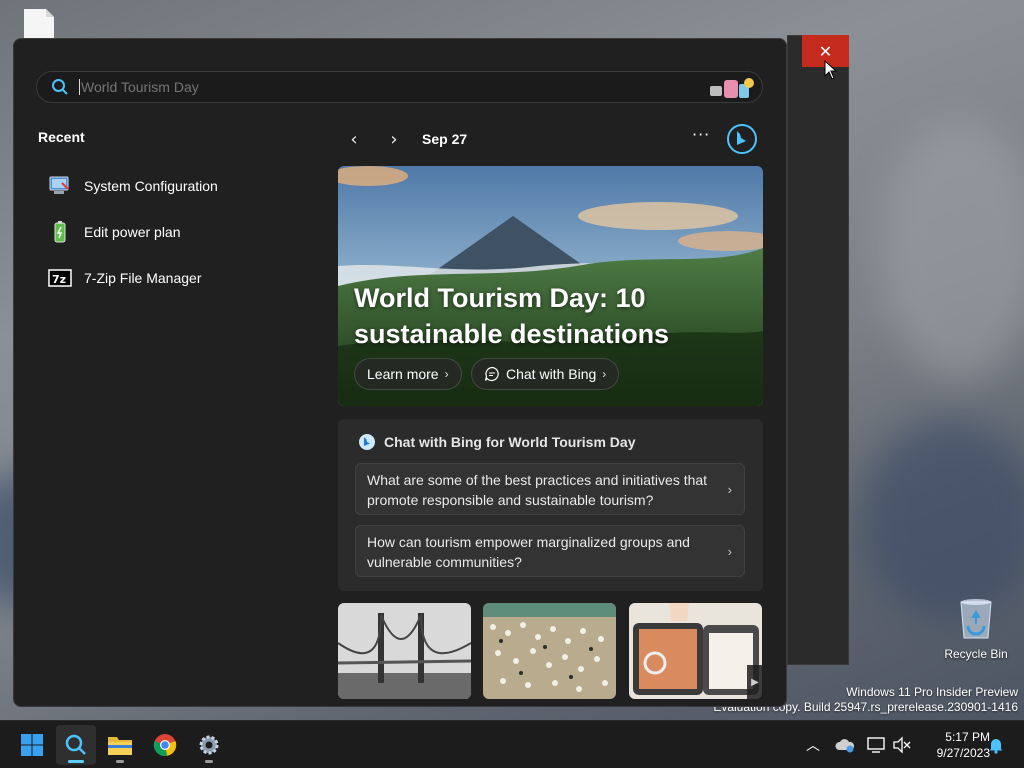 This screenshot has height=768, width=1024. I want to click on show-hidden-icons-button: ︿, so click(813, 745).